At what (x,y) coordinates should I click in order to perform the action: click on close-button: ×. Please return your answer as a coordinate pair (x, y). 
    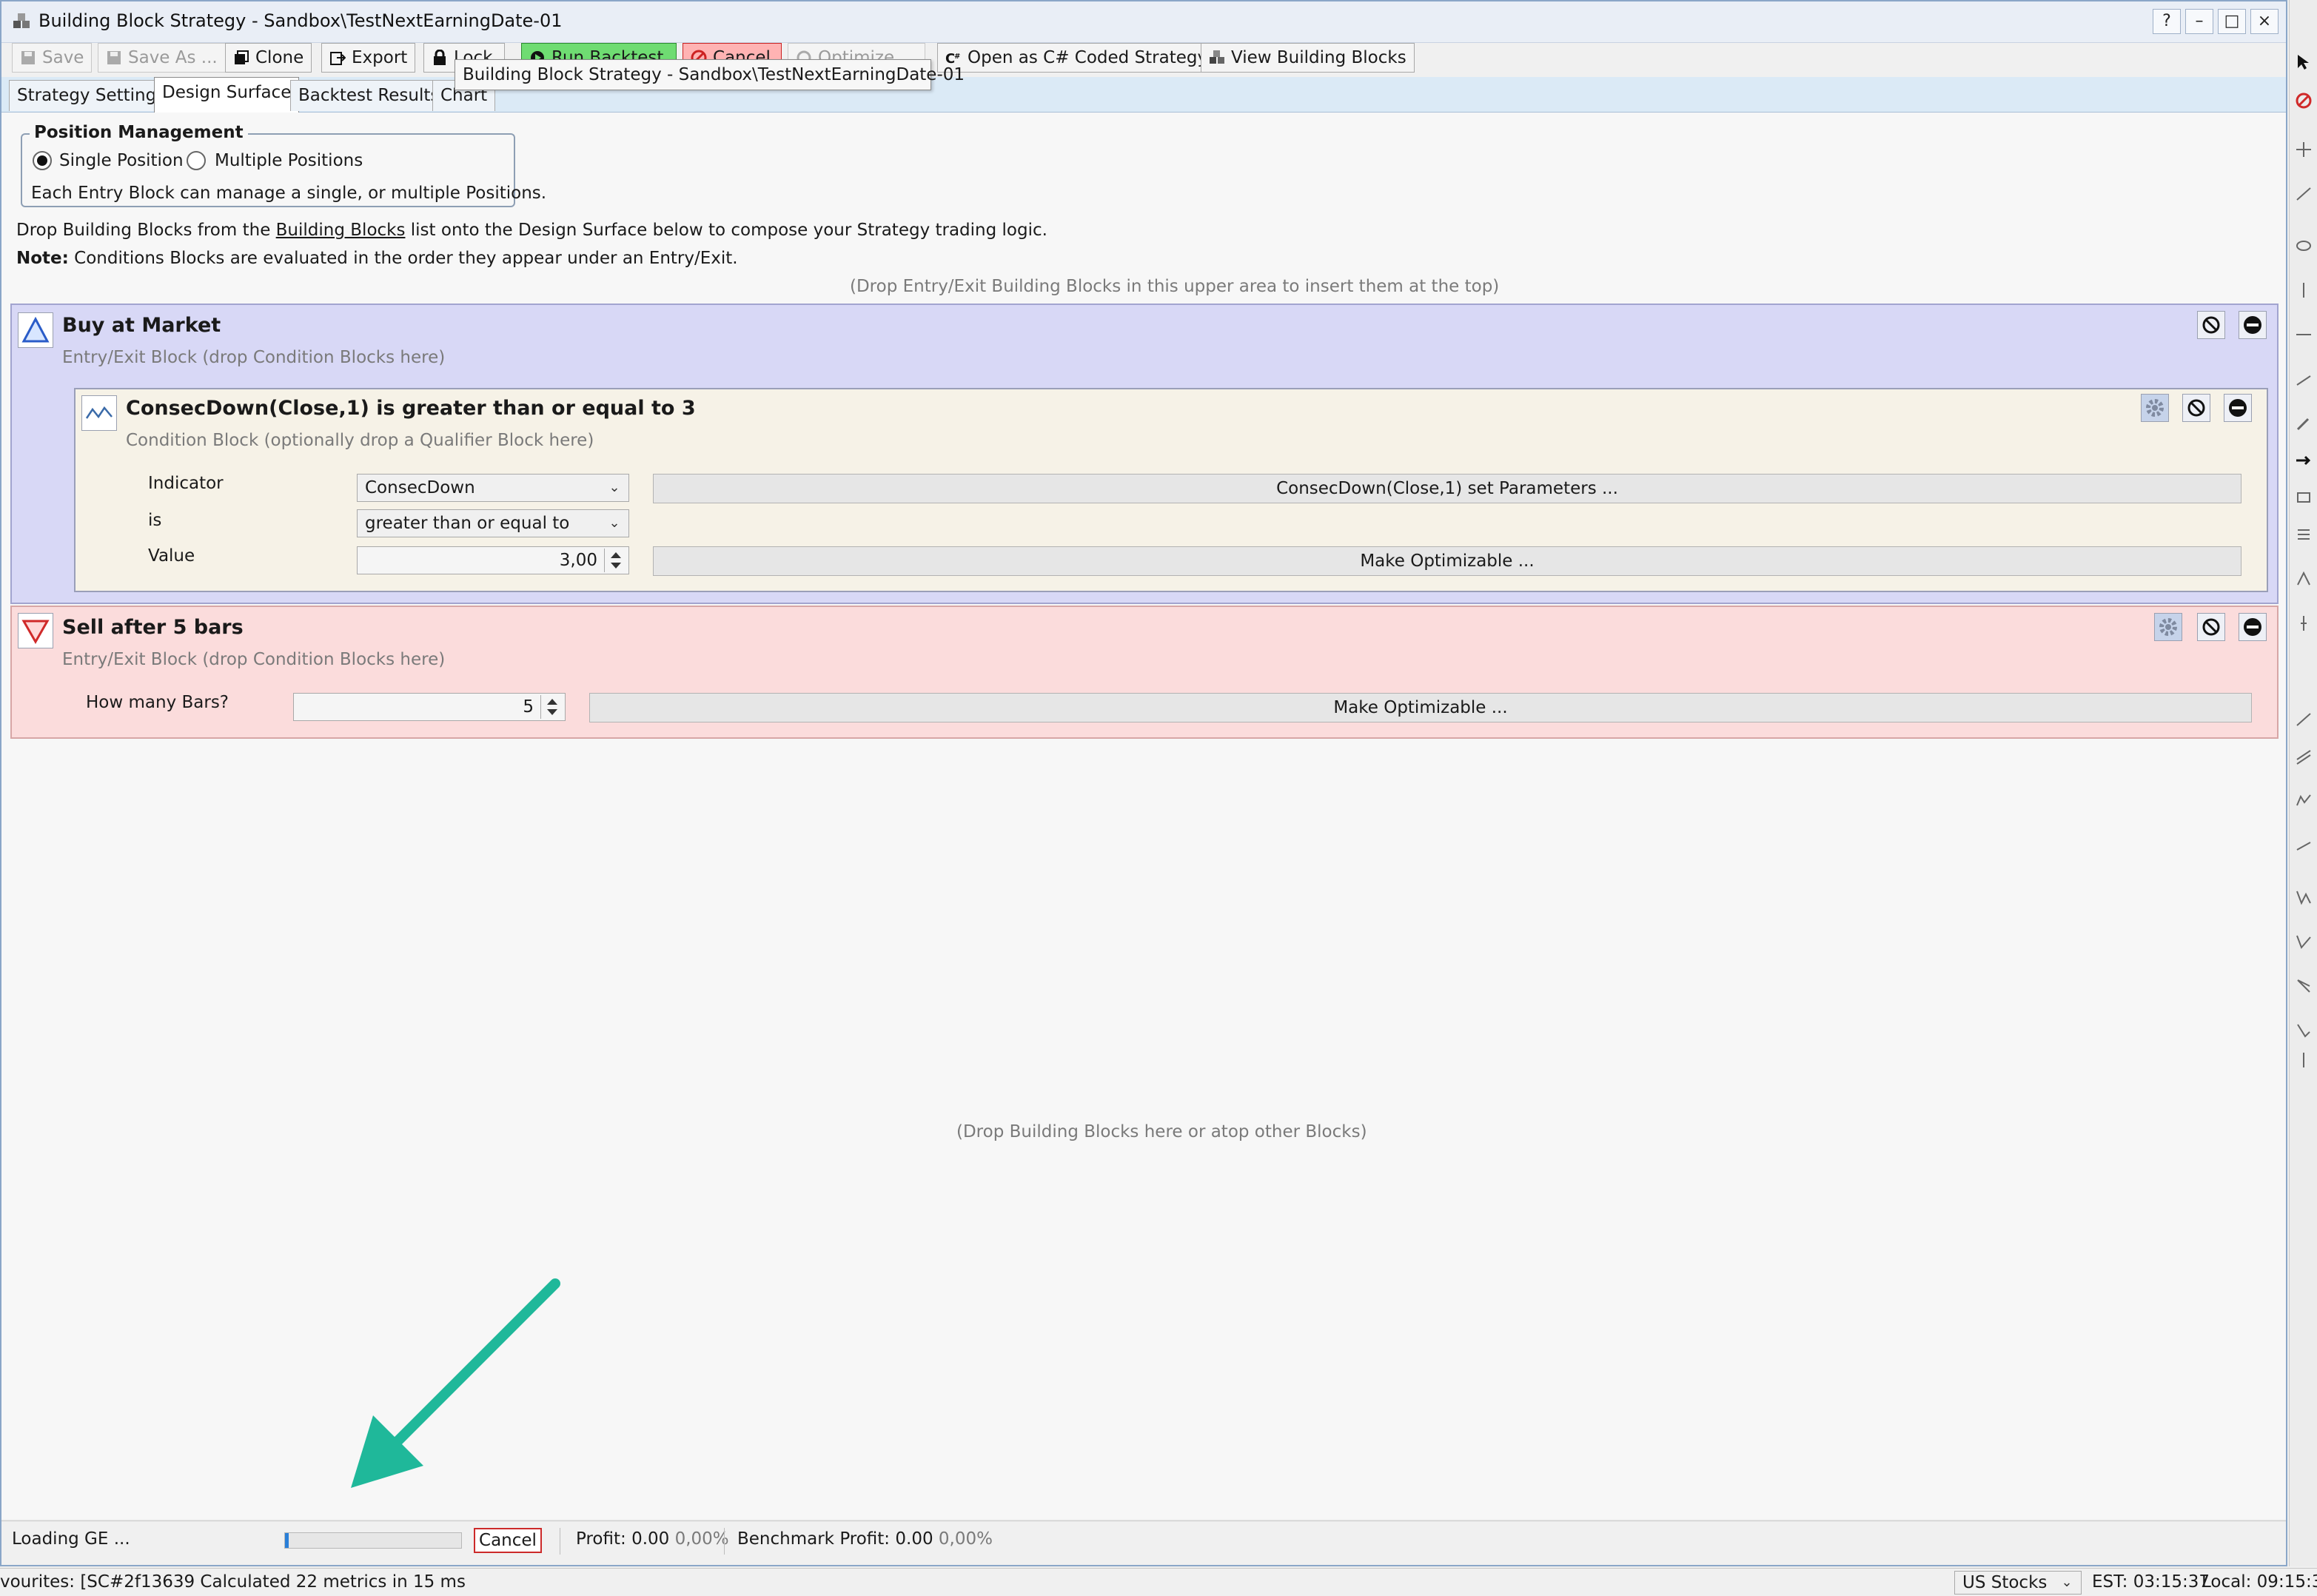
    Looking at the image, I should click on (2264, 21).